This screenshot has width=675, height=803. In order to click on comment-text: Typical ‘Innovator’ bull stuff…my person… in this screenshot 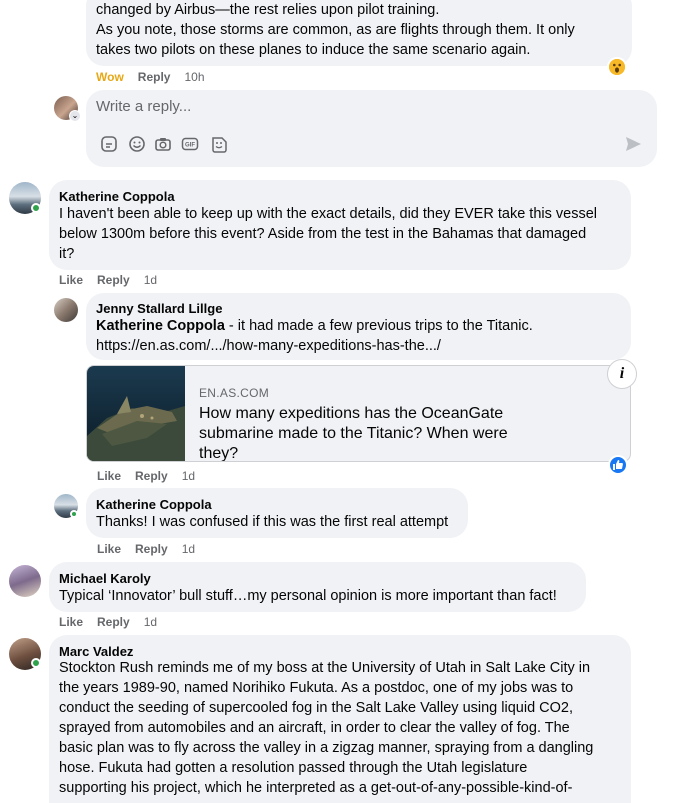, I will do `click(308, 596)`.